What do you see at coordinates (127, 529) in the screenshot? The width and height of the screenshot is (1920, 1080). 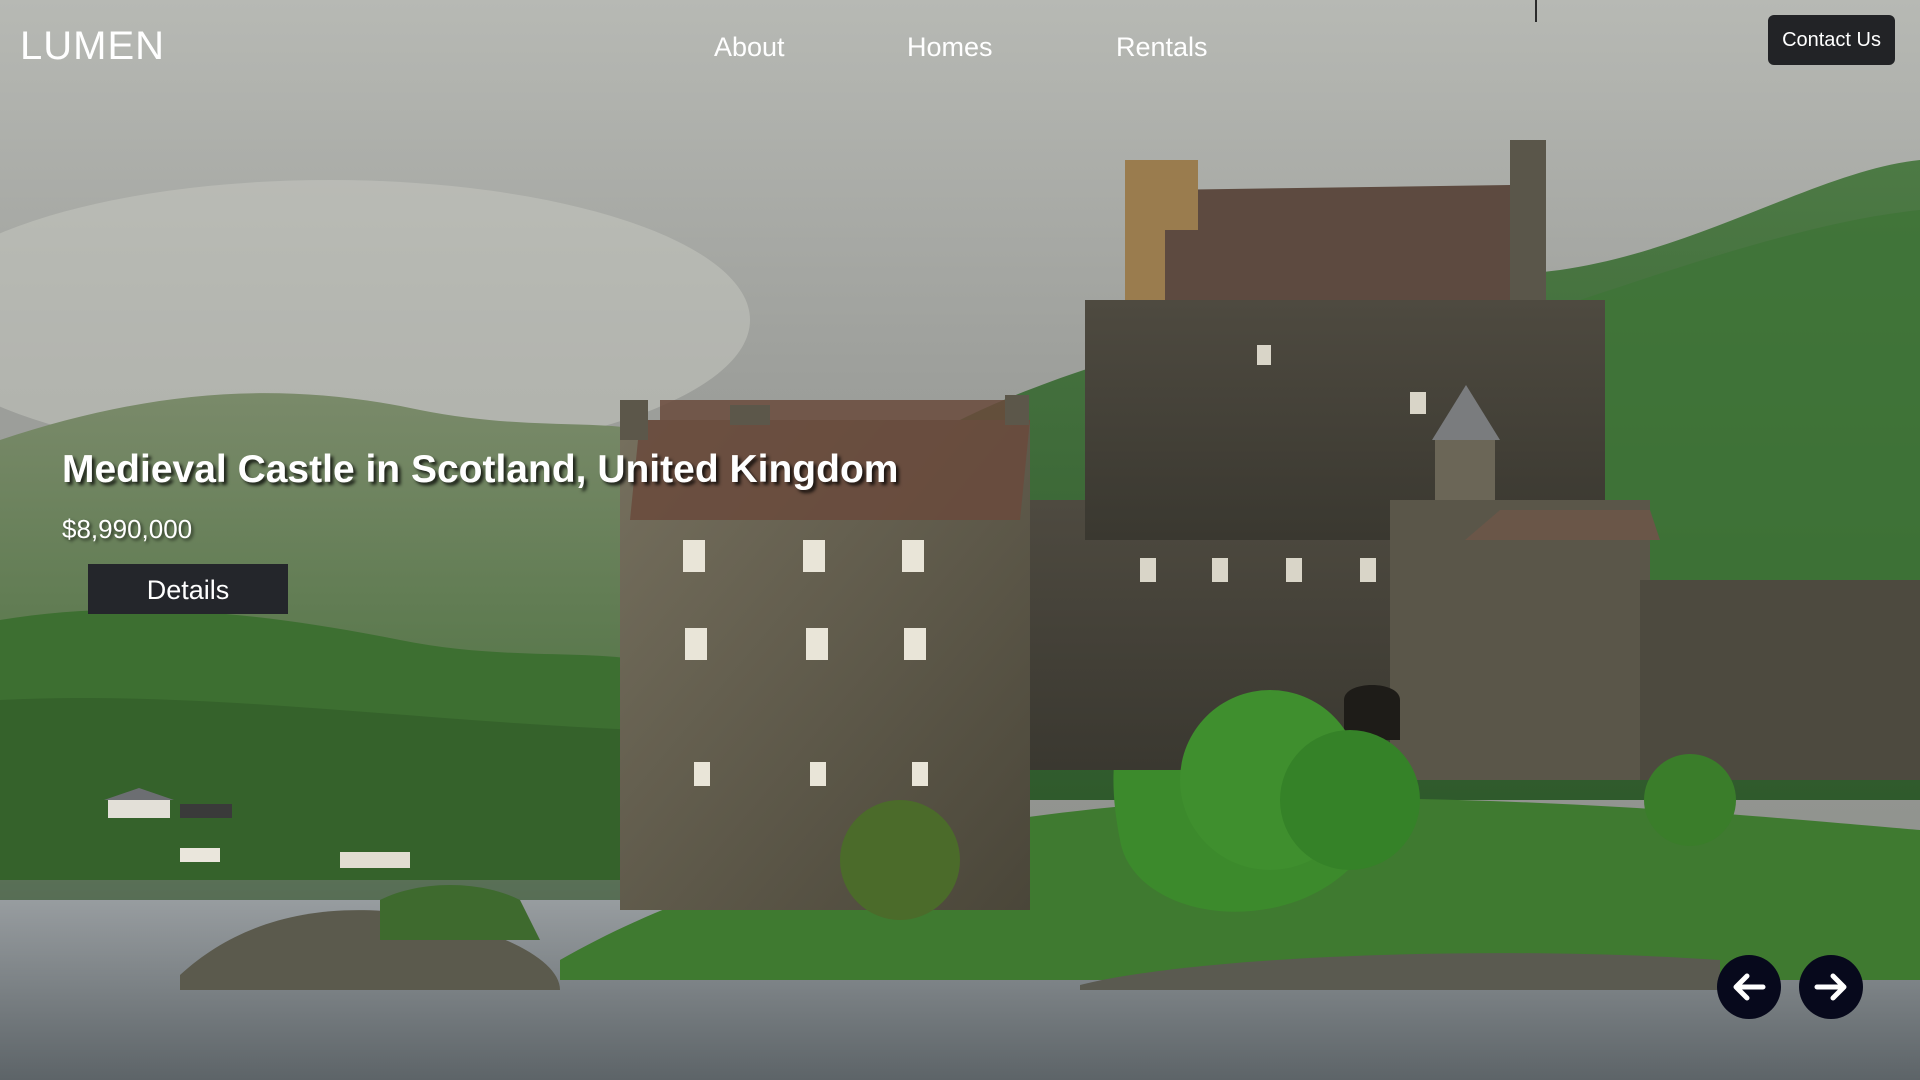 I see `listing-price: $8,990,000` at bounding box center [127, 529].